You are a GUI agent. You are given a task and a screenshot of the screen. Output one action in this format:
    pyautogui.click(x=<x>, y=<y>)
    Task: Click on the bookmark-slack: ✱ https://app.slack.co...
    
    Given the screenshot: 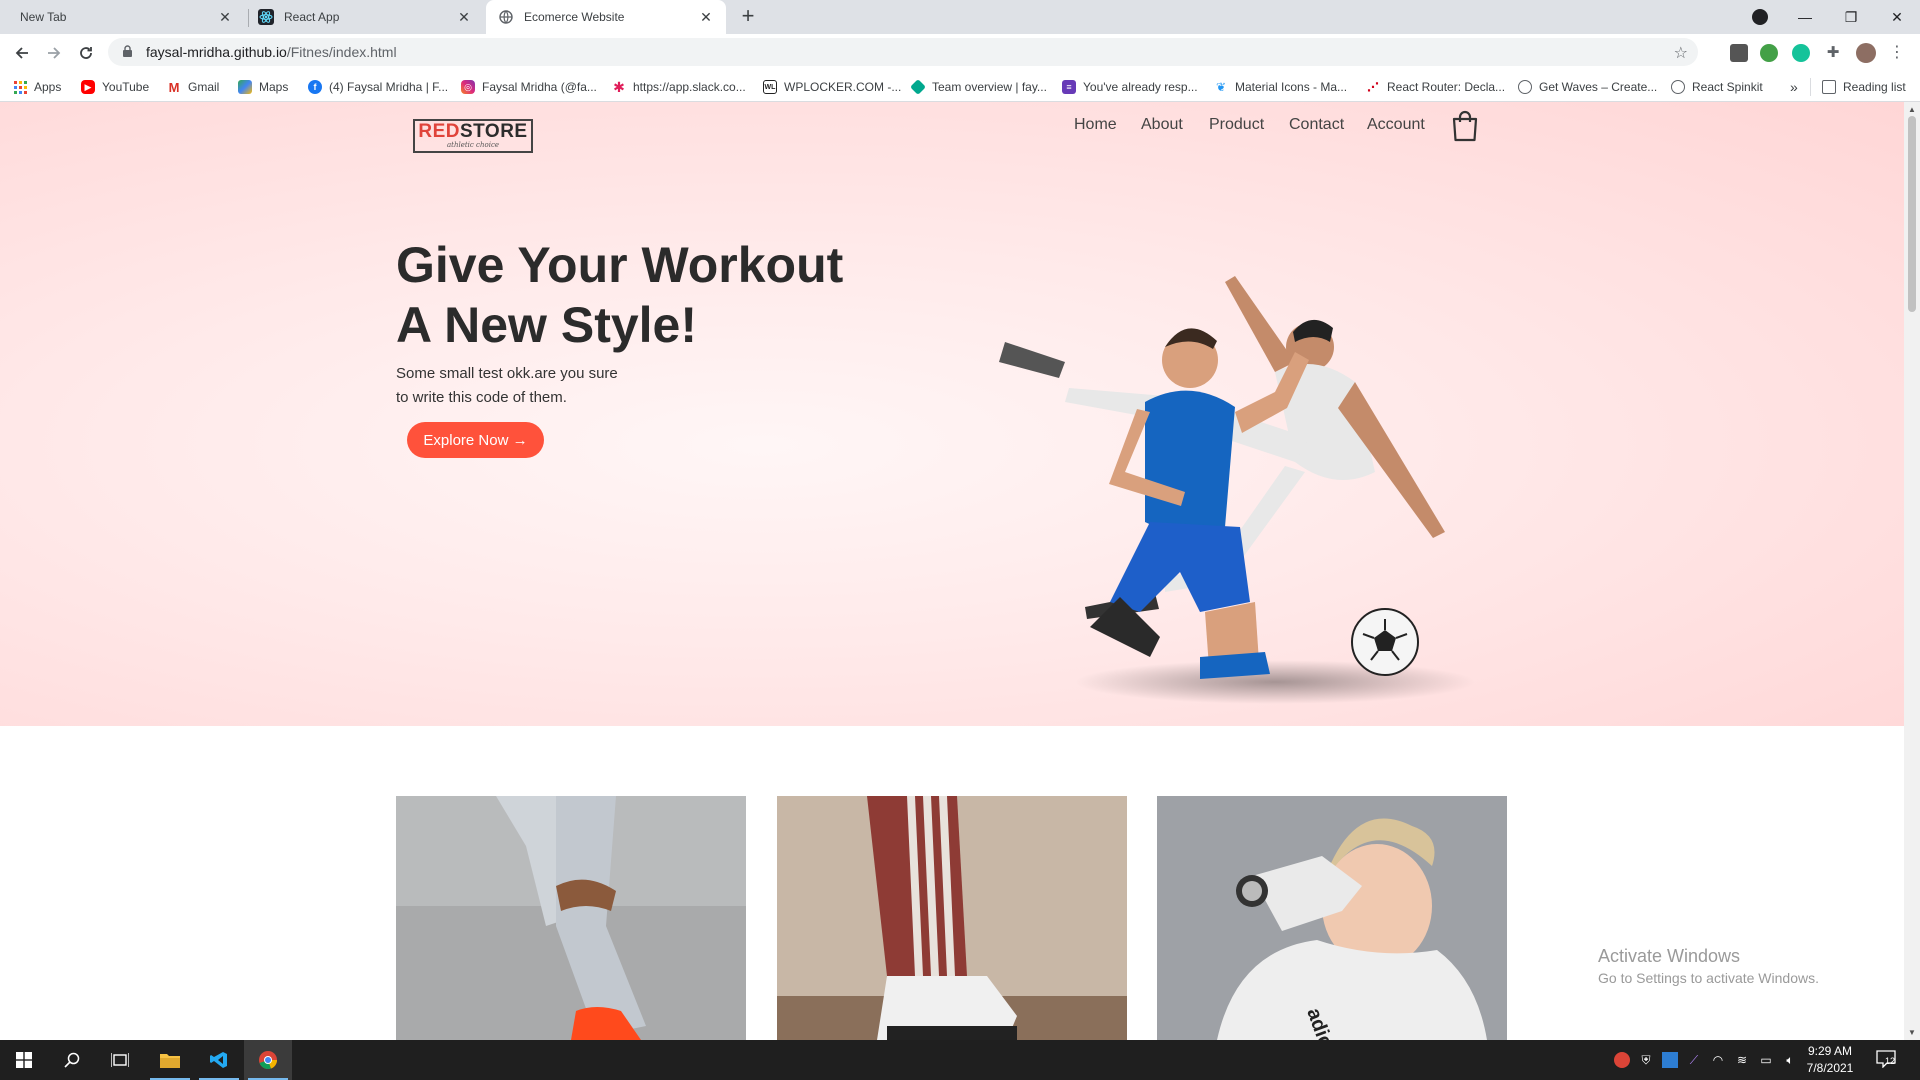 What is the action you would take?
    pyautogui.click(x=679, y=87)
    